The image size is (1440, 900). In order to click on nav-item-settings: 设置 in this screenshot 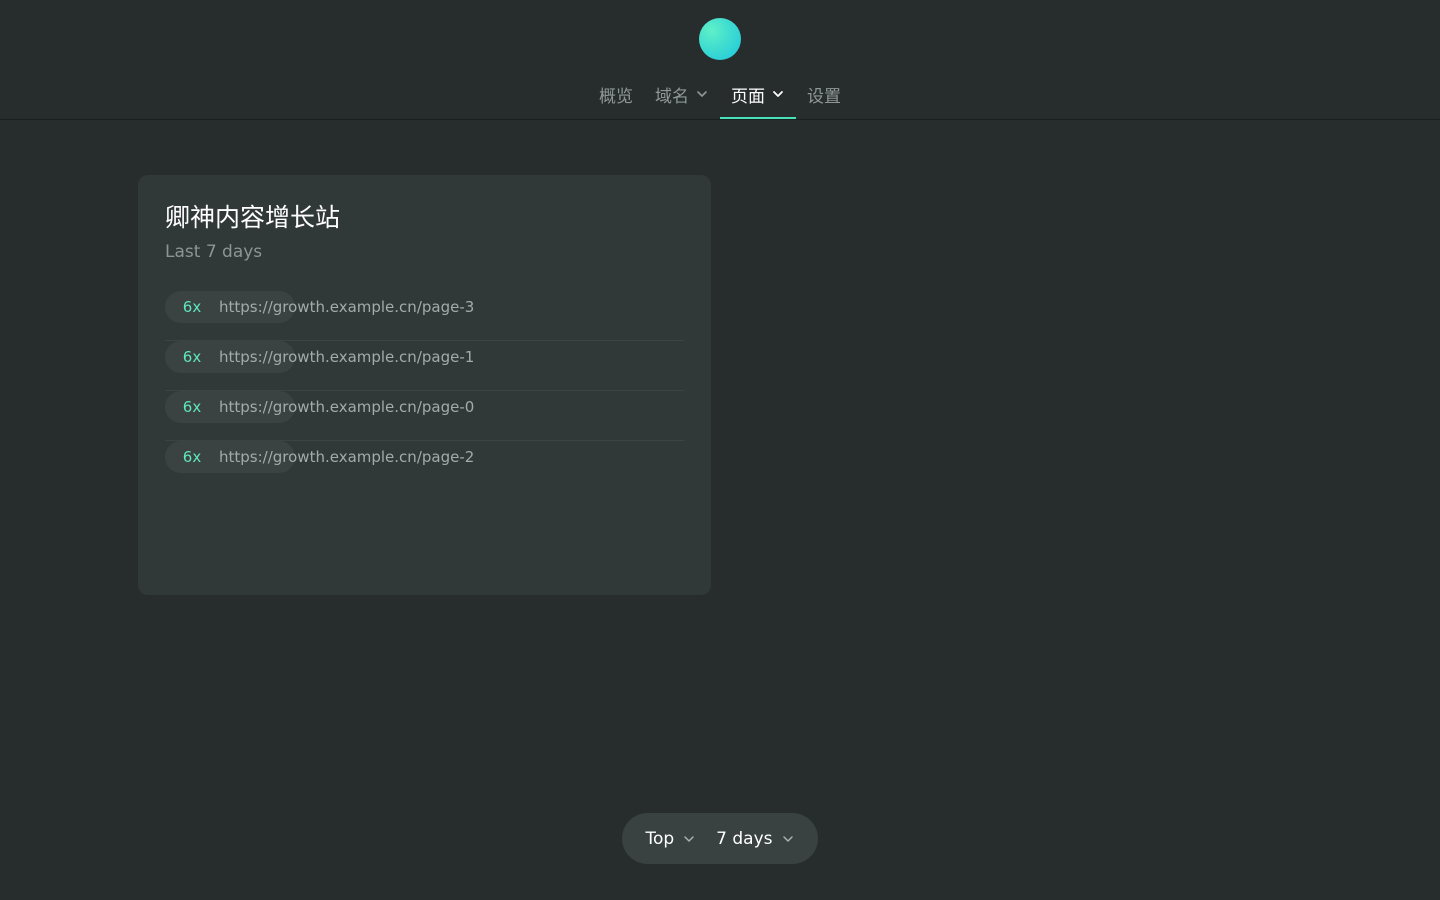, I will do `click(824, 94)`.